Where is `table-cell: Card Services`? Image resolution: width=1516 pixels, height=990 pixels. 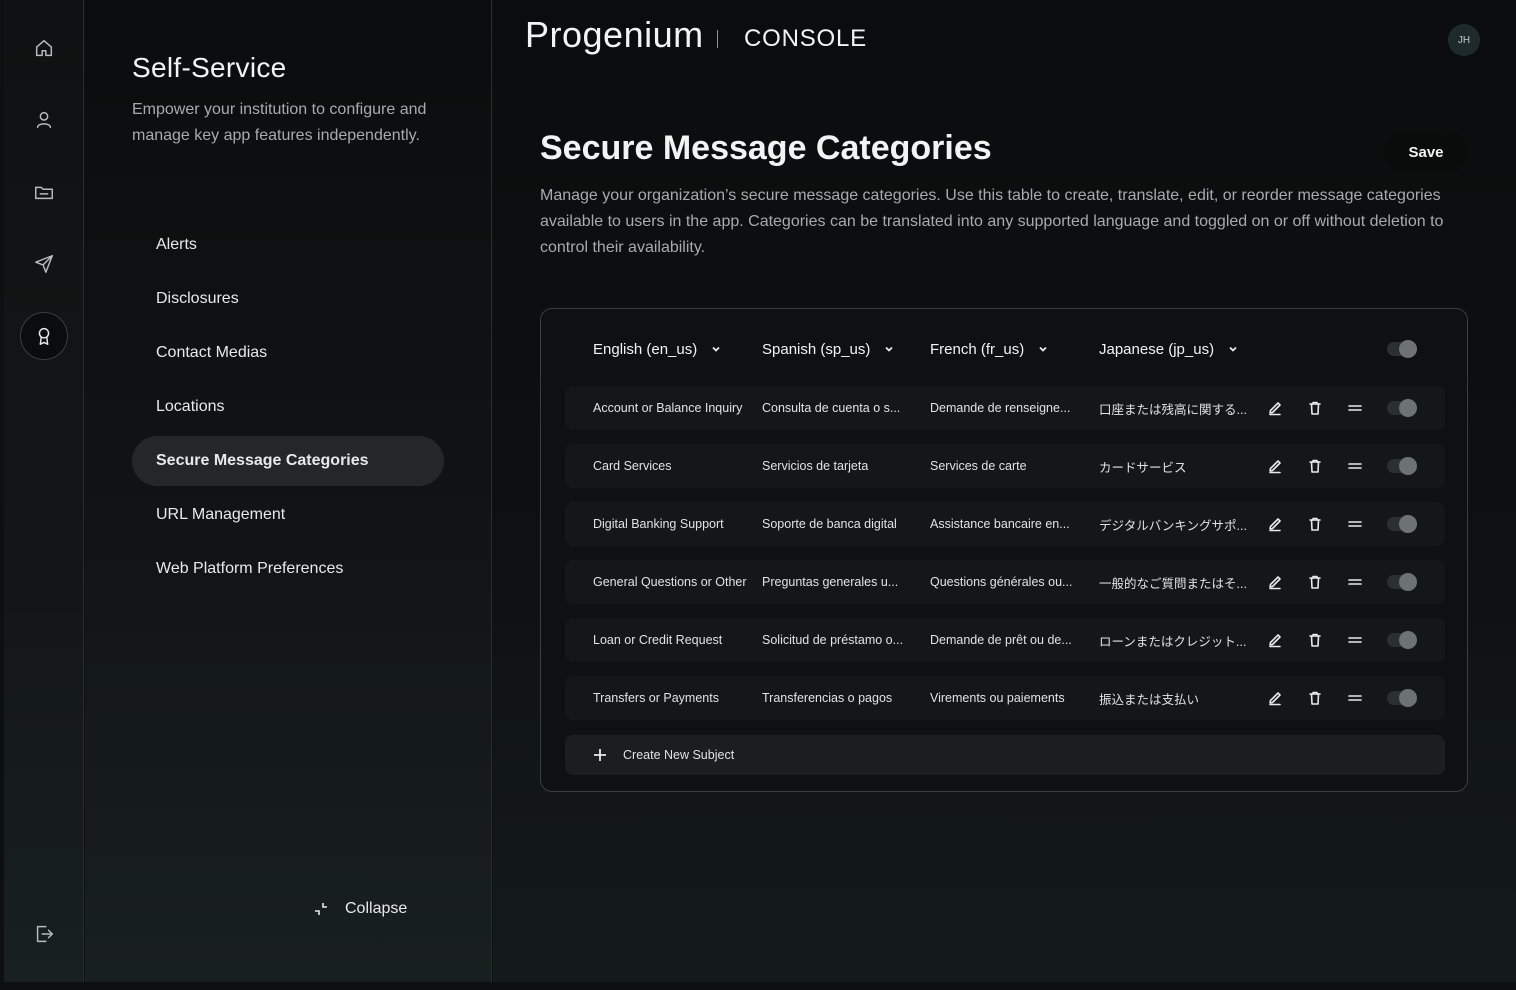 table-cell: Card Services is located at coordinates (632, 466).